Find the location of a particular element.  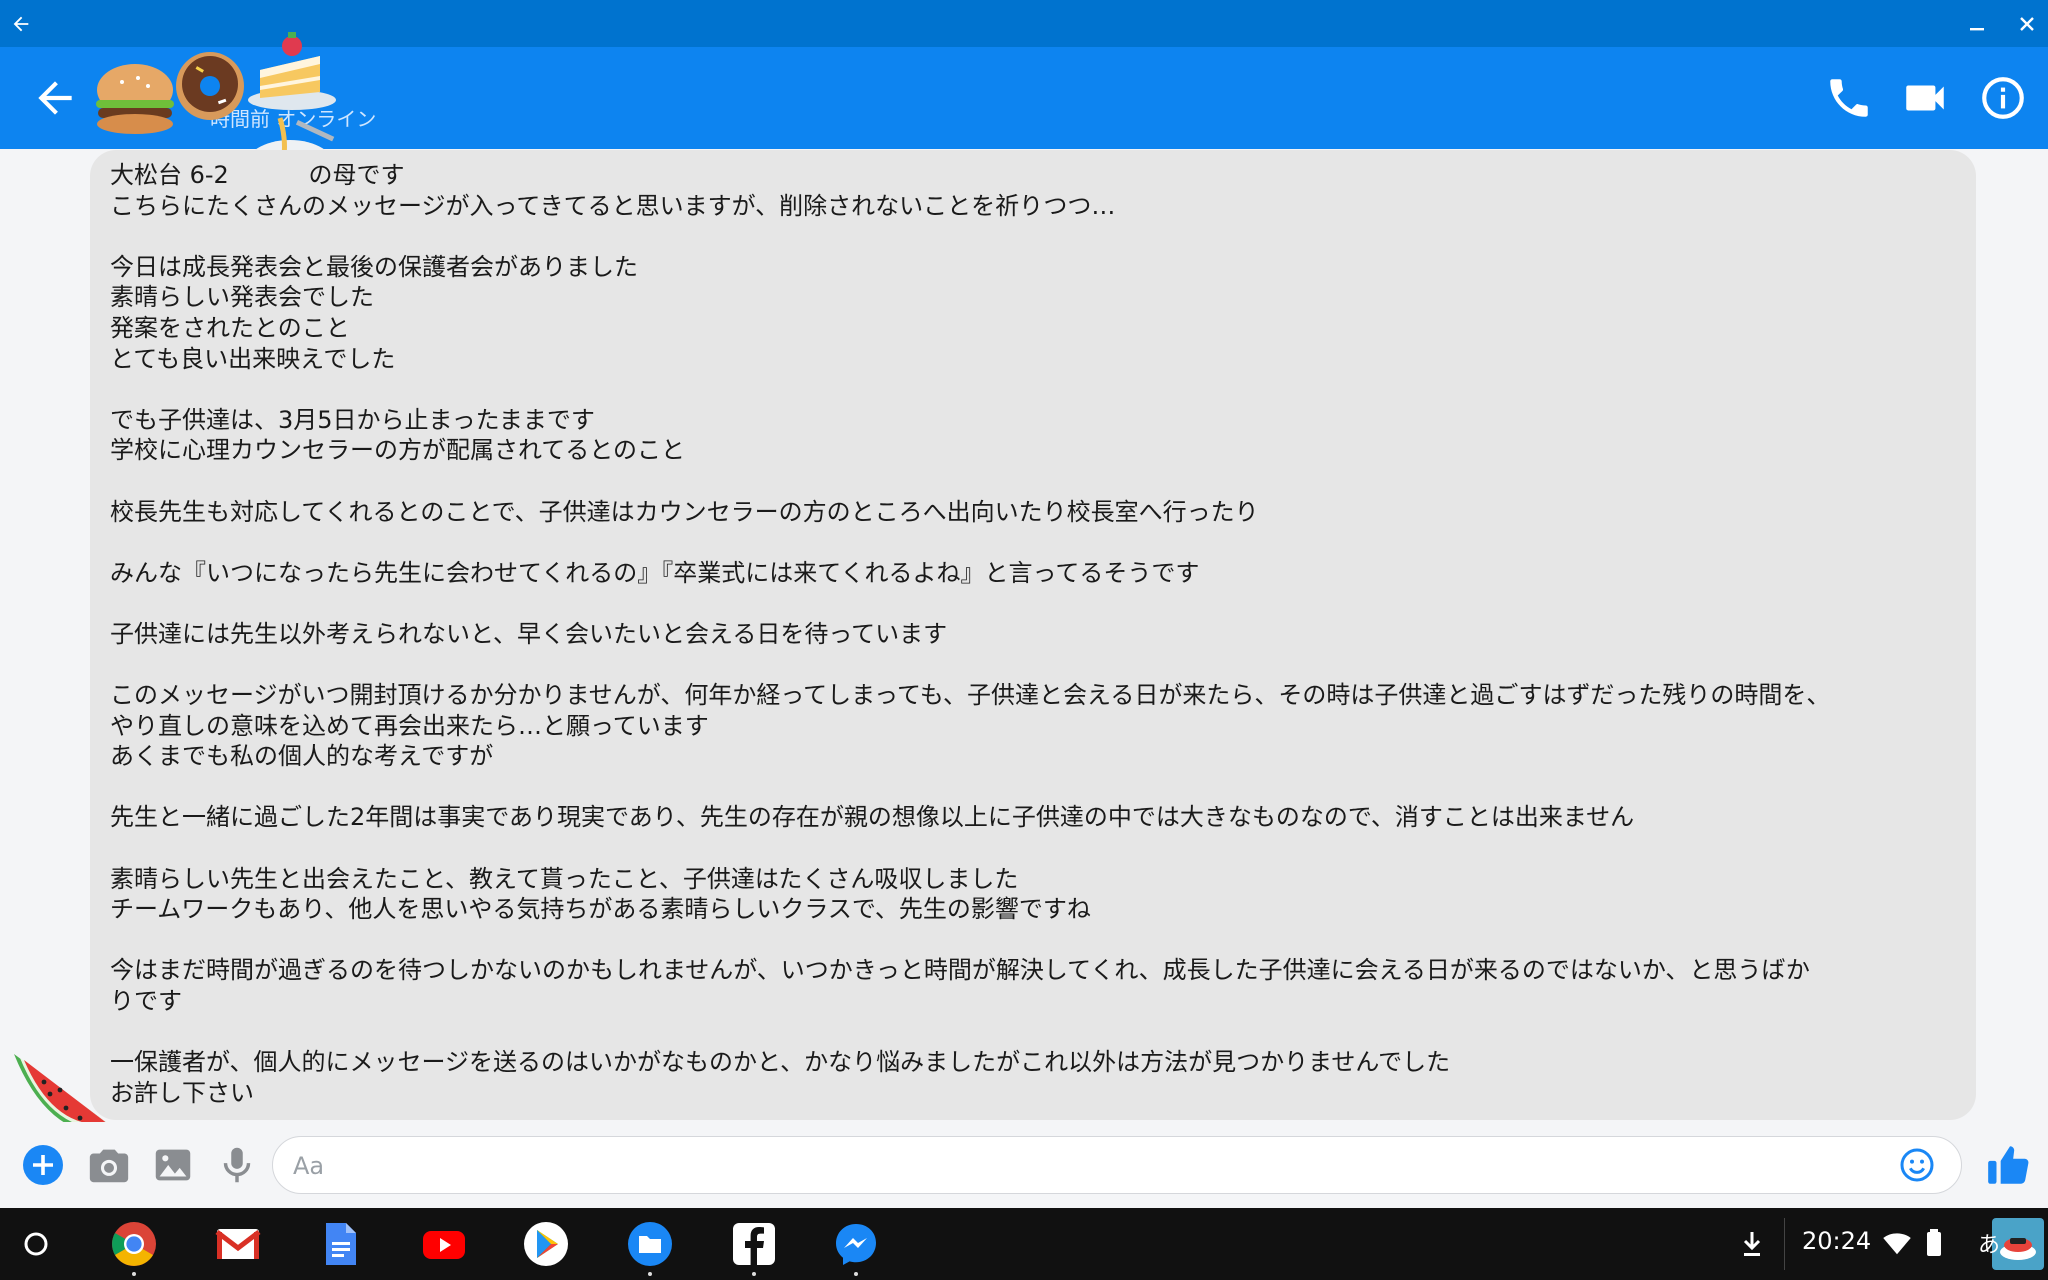

gallery-icon is located at coordinates (173, 1165).